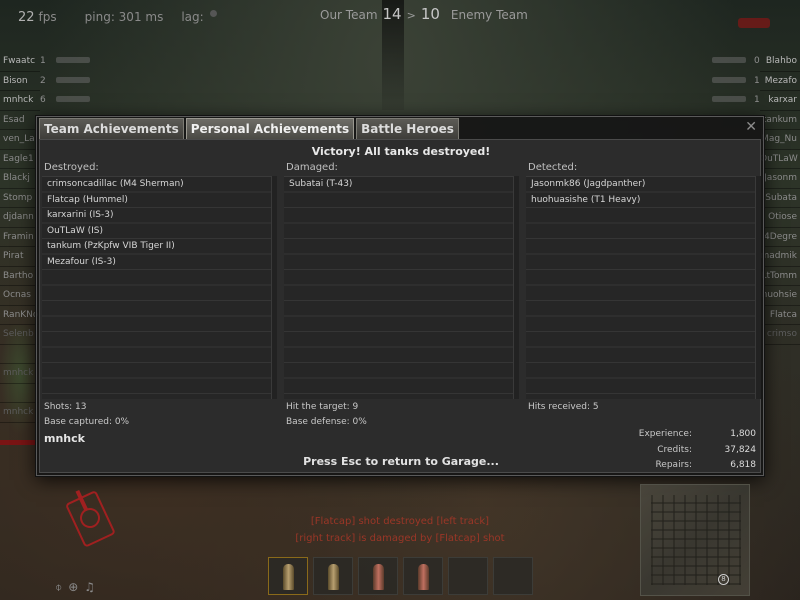 The width and height of the screenshot is (800, 600). I want to click on shots-stat: Shots: 13, so click(65, 407).